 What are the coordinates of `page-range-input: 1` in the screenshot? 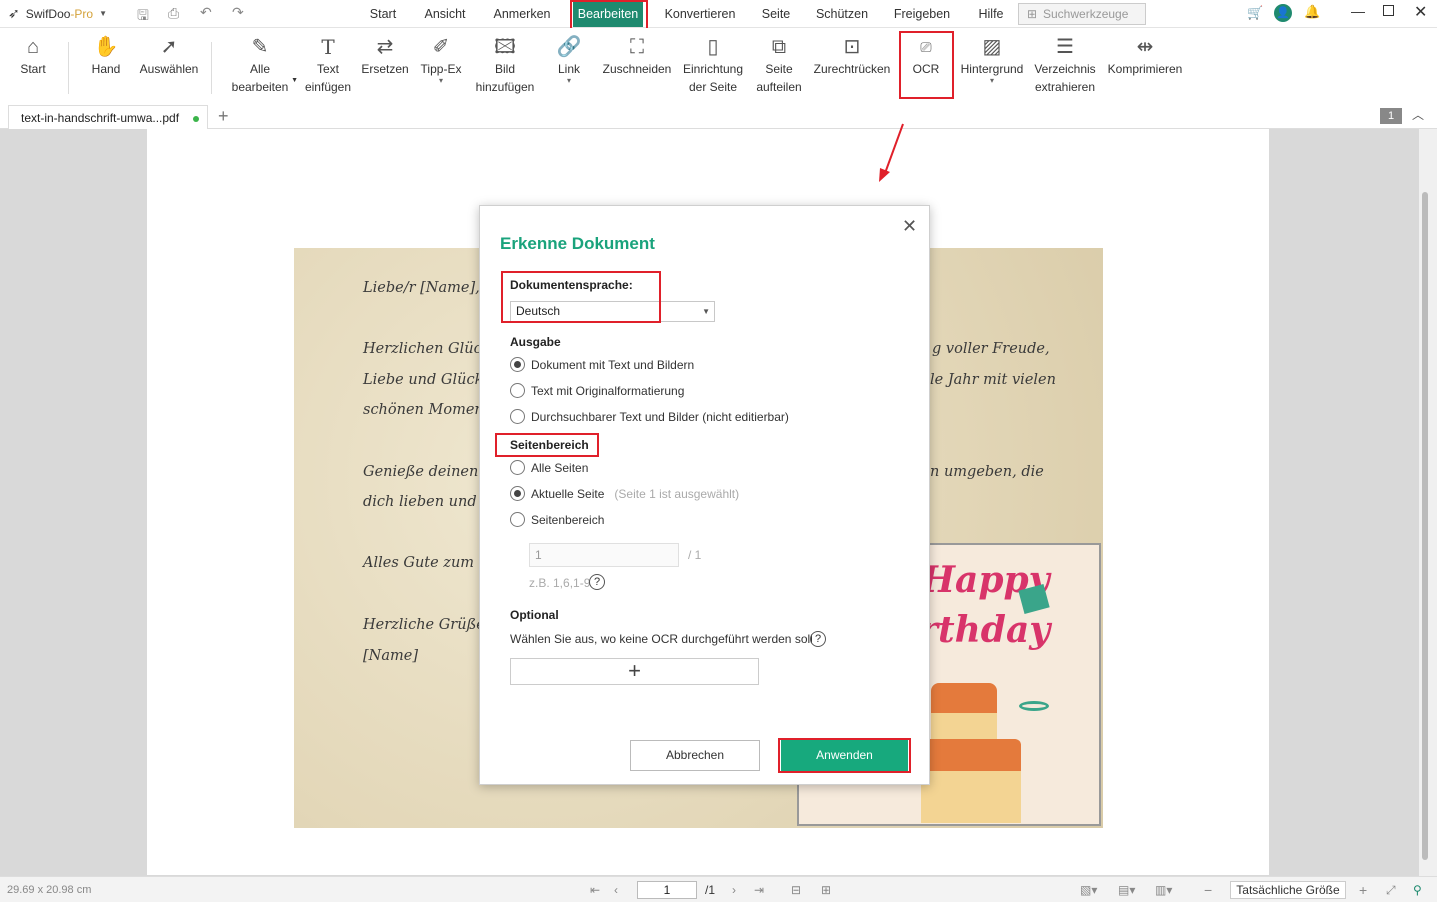 It's located at (604, 555).